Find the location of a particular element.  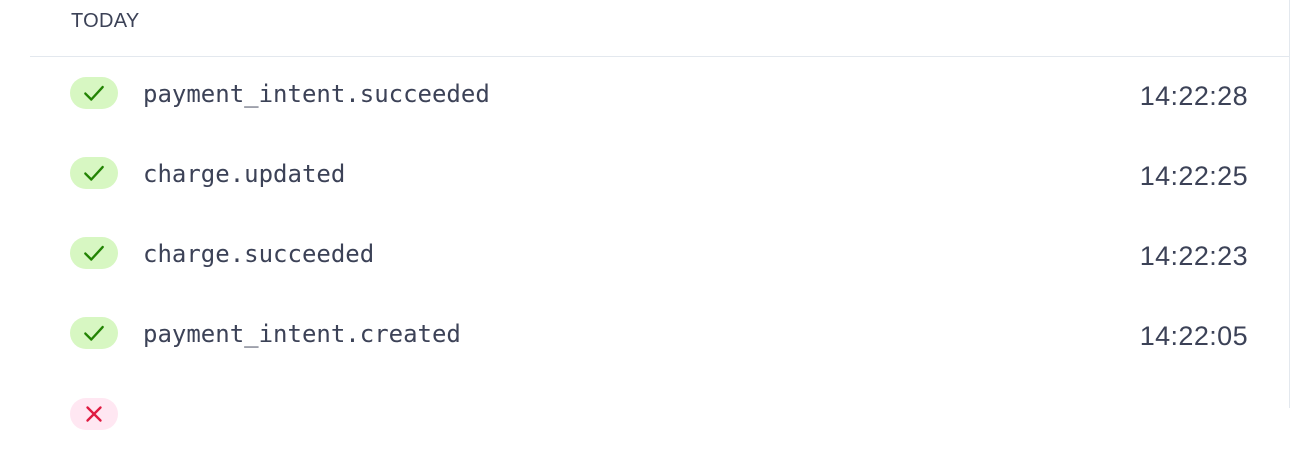

event-time: 14:22:25 is located at coordinates (1193, 176).